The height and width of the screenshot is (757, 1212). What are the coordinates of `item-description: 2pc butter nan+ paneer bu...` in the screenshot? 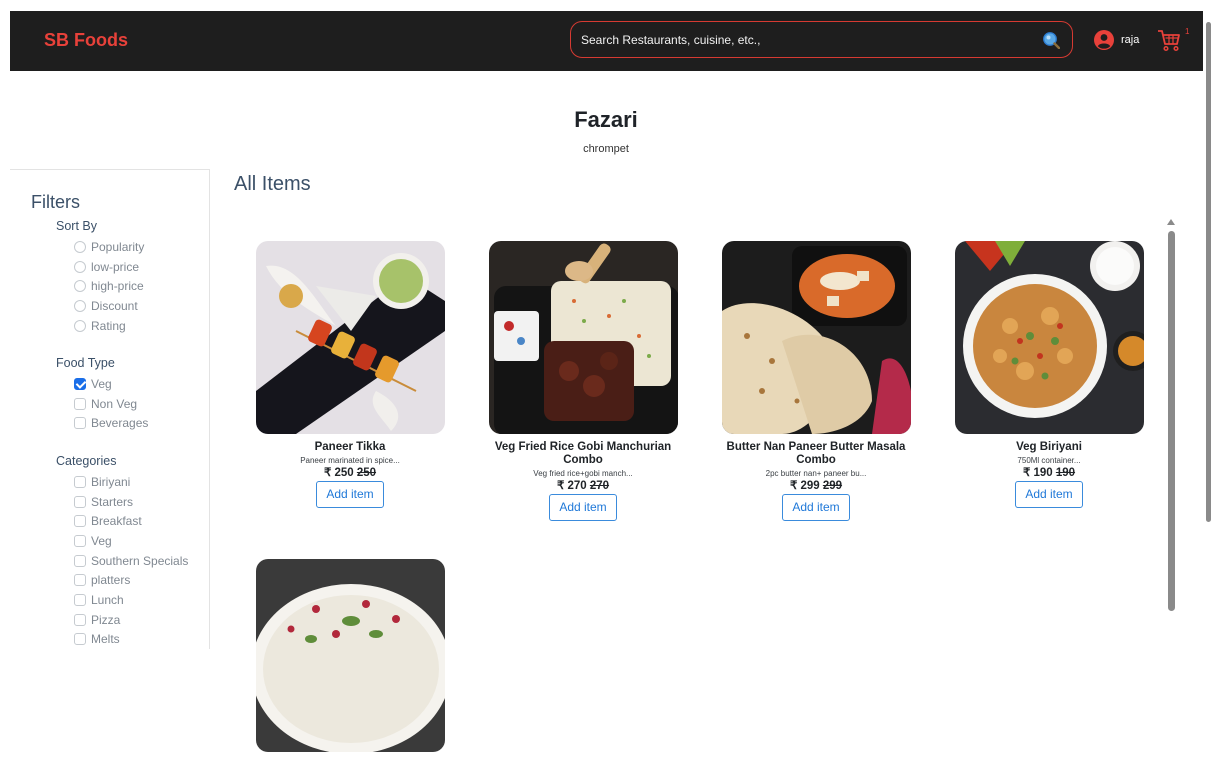 It's located at (816, 473).